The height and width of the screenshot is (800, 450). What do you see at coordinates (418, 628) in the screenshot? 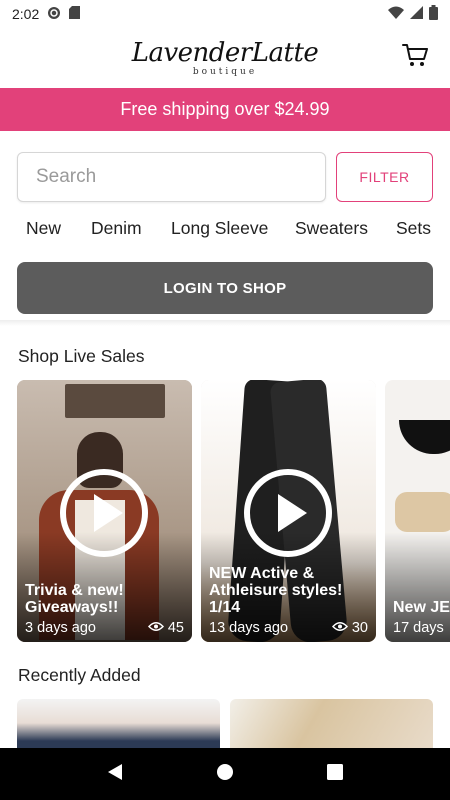
I see `live-sale-age: 17 days` at bounding box center [418, 628].